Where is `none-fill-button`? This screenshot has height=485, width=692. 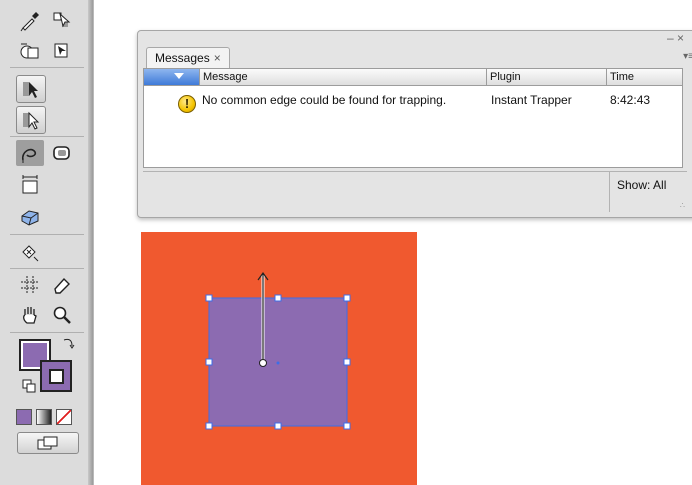
none-fill-button is located at coordinates (64, 417).